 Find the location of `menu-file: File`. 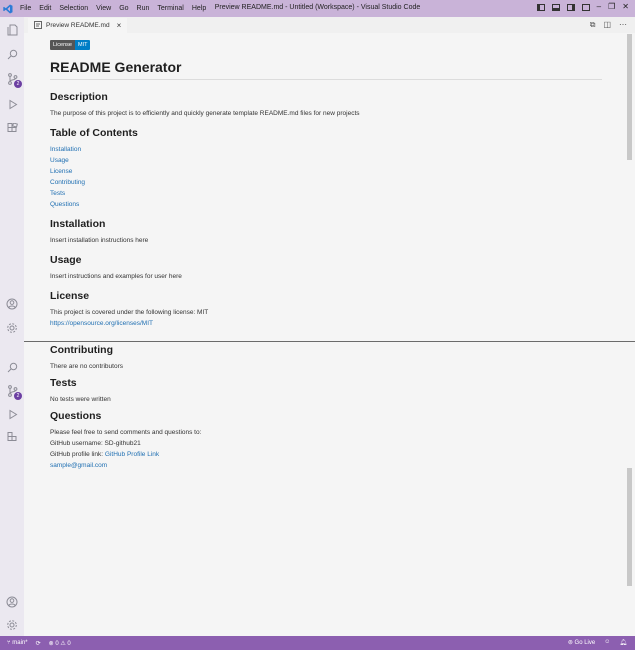

menu-file: File is located at coordinates (25, 8).